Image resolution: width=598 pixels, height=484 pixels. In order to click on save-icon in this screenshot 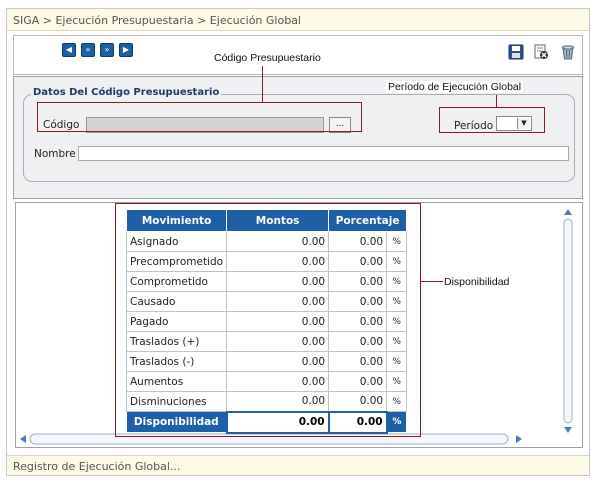, I will do `click(516, 52)`.